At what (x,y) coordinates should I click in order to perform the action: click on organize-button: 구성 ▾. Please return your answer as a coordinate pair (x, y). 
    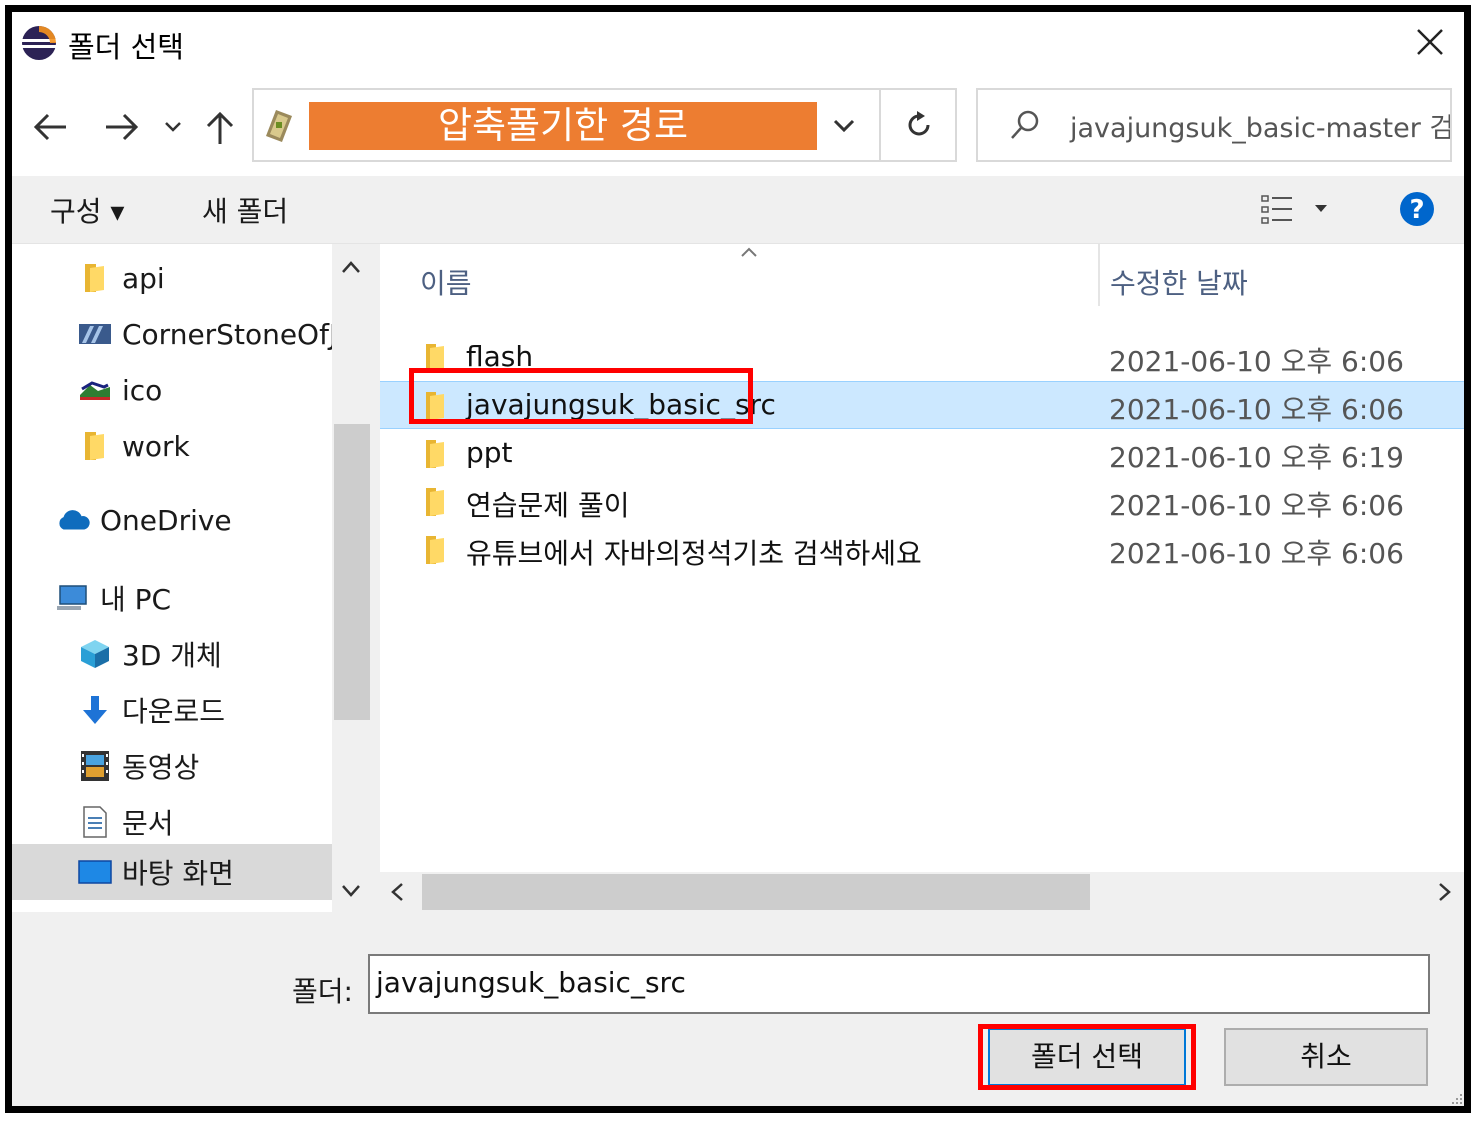
    Looking at the image, I should click on (87, 210).